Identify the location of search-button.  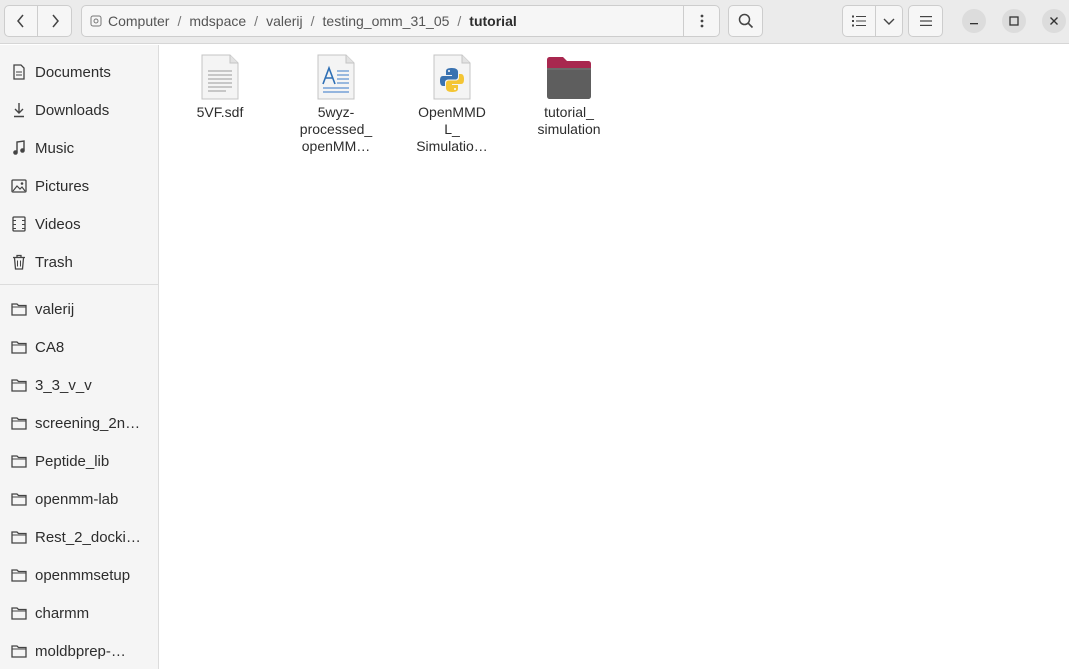
(745, 21).